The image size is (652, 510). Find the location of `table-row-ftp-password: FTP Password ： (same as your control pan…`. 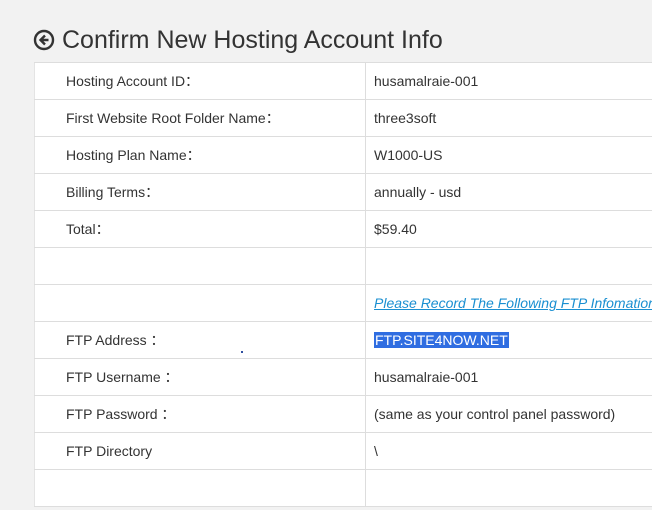

table-row-ftp-password: FTP Password ： (same as your control pan… is located at coordinates (343, 414).